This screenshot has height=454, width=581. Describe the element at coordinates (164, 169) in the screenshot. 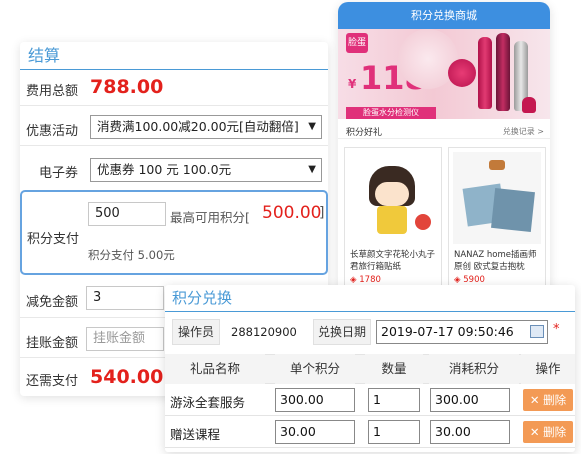

I see `ecoupon-select-value: 优惠券 100 元 100.0元` at that location.